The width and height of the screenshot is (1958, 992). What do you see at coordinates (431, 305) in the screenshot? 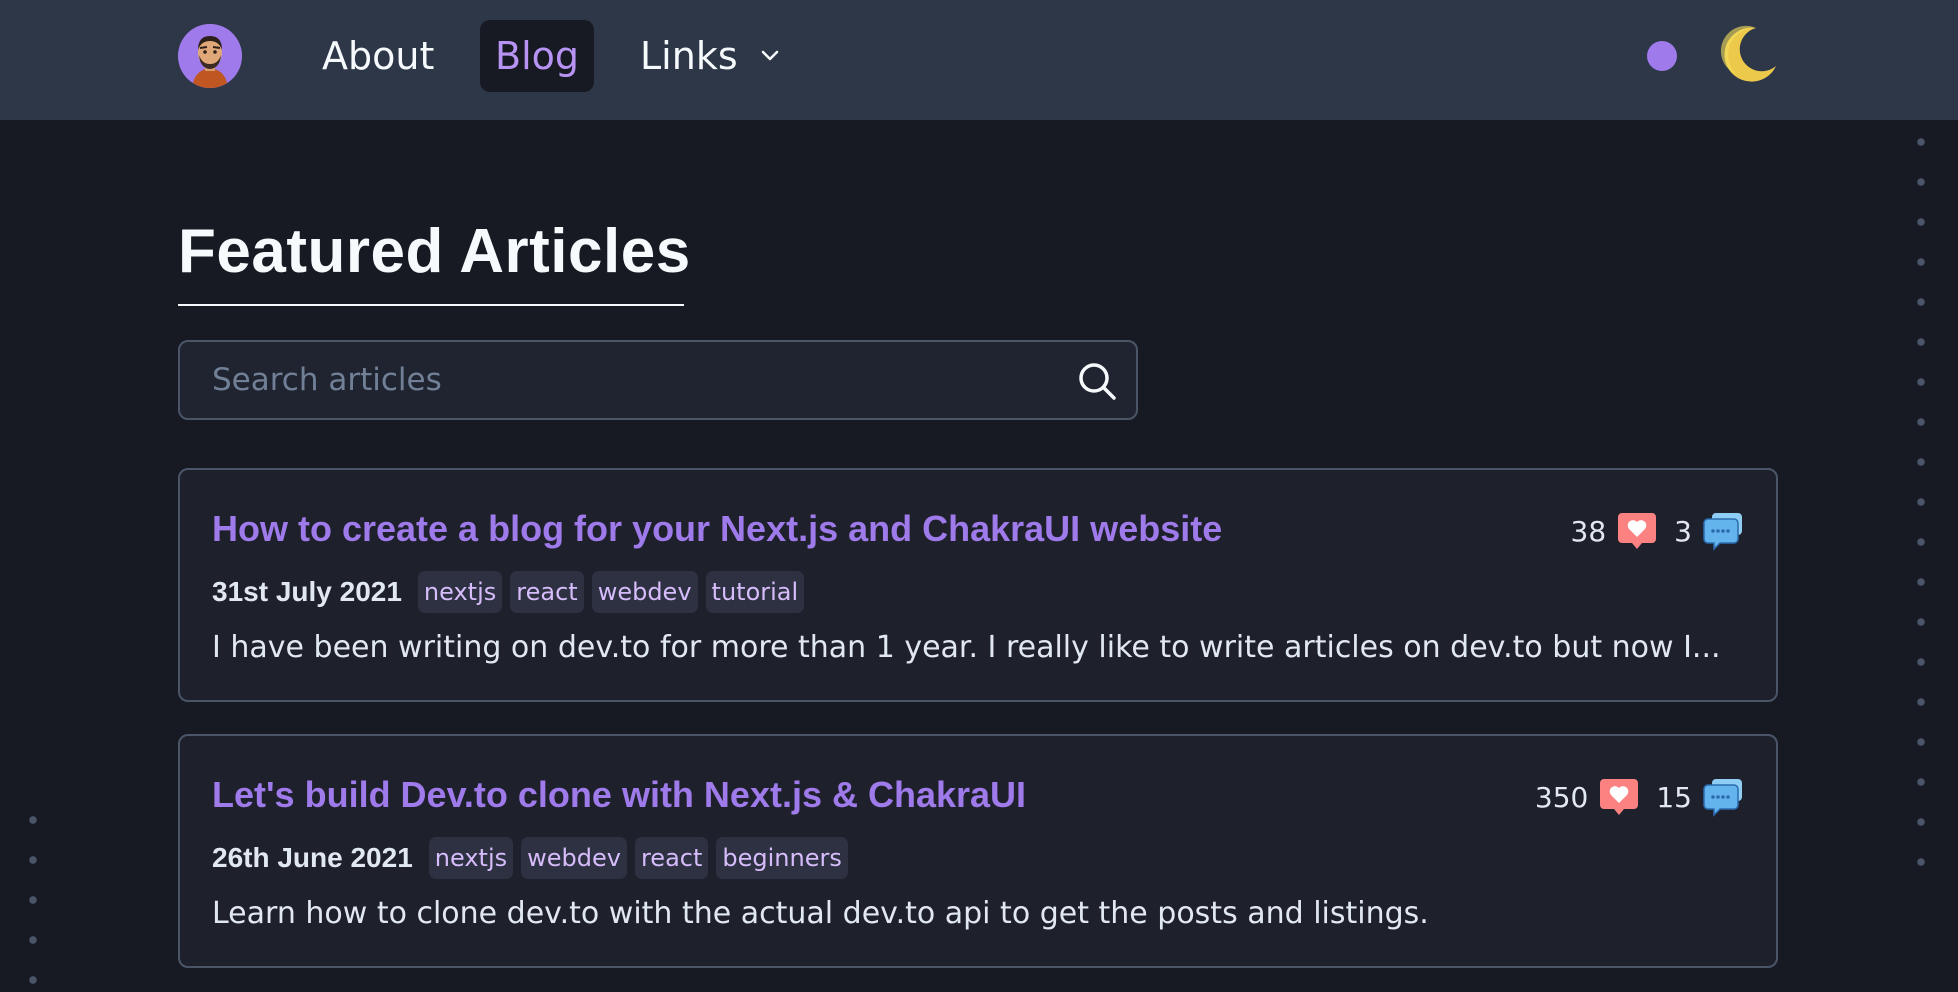
I see `title-underline` at bounding box center [431, 305].